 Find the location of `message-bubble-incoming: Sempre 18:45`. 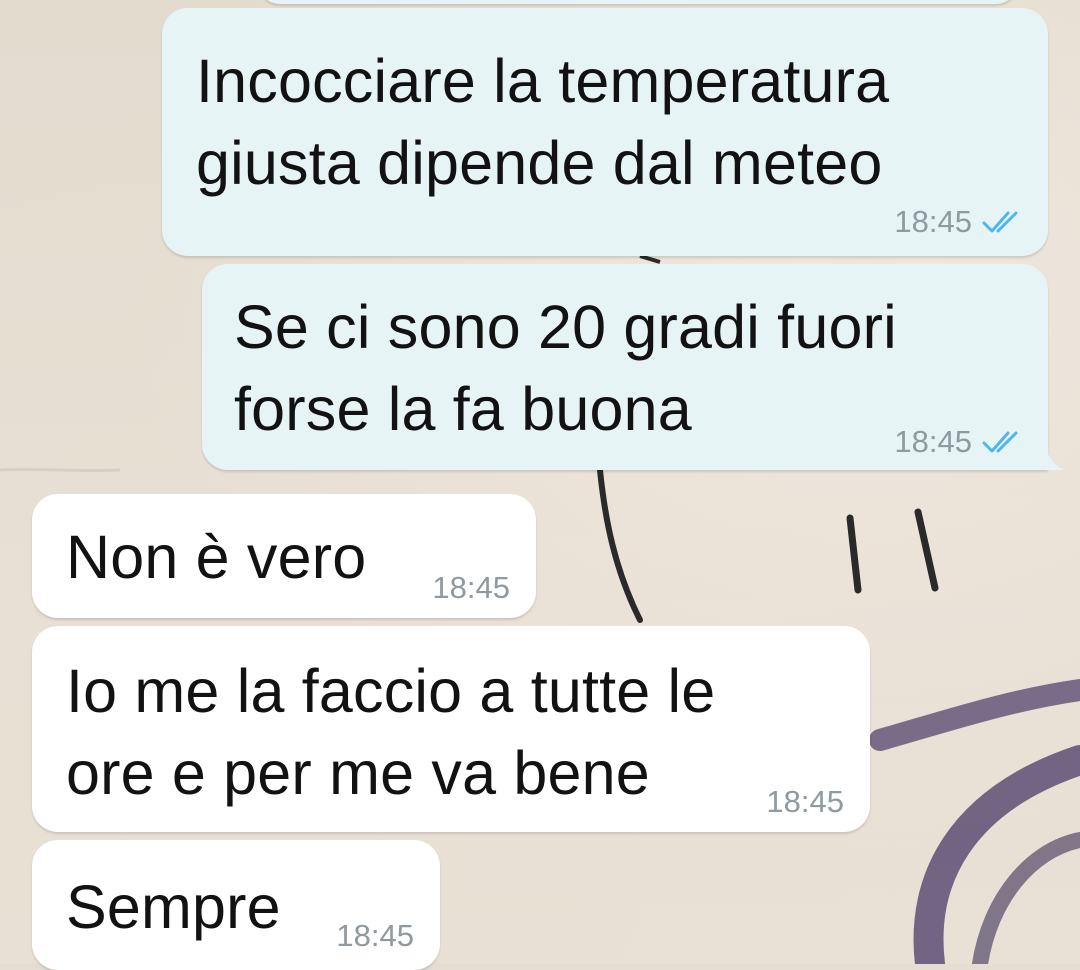

message-bubble-incoming: Sempre 18:45 is located at coordinates (236, 905).